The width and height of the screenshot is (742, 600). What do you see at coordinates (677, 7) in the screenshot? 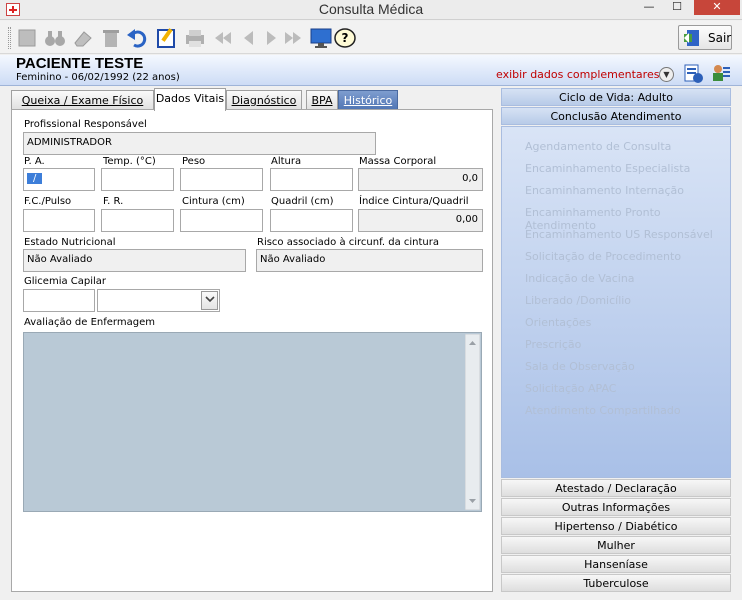
I see `maximize-button: ☐` at bounding box center [677, 7].